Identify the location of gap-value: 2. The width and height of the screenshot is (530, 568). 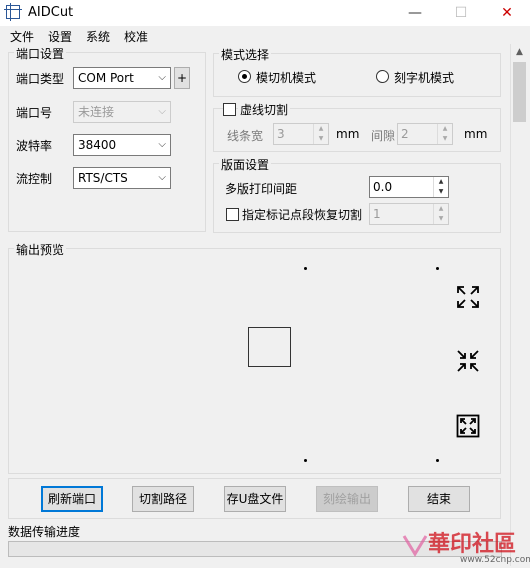
(405, 134).